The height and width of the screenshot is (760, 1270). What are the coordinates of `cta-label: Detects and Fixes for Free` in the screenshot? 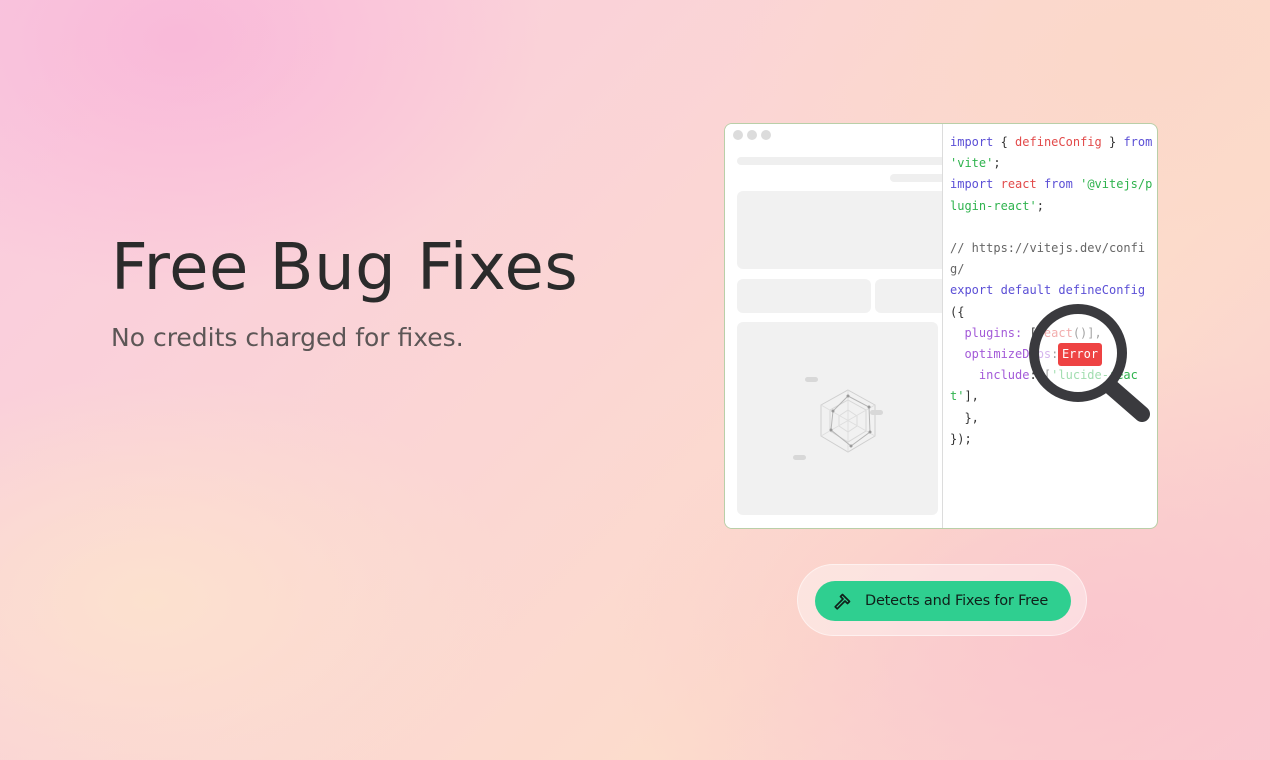 It's located at (957, 601).